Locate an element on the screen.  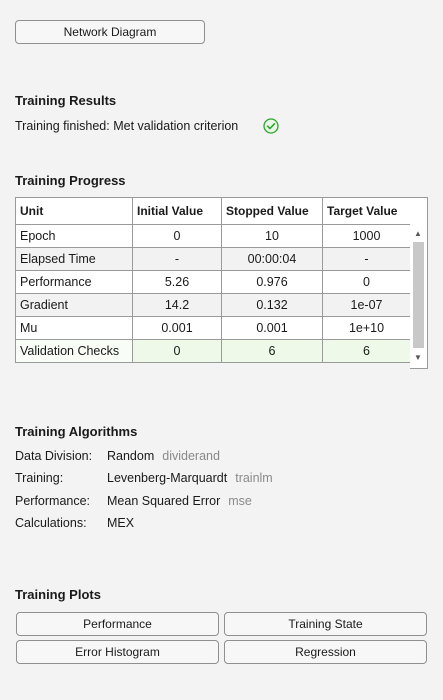
table-row: Elapsed Time - 00:00:04 - is located at coordinates (213, 259).